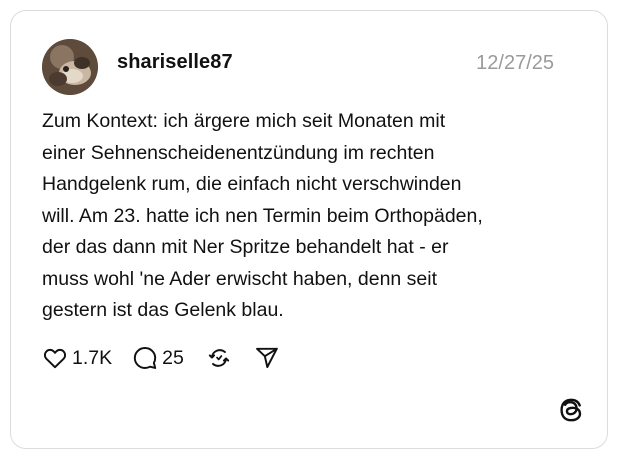 This screenshot has height=461, width=620. I want to click on share-button, so click(267, 358).